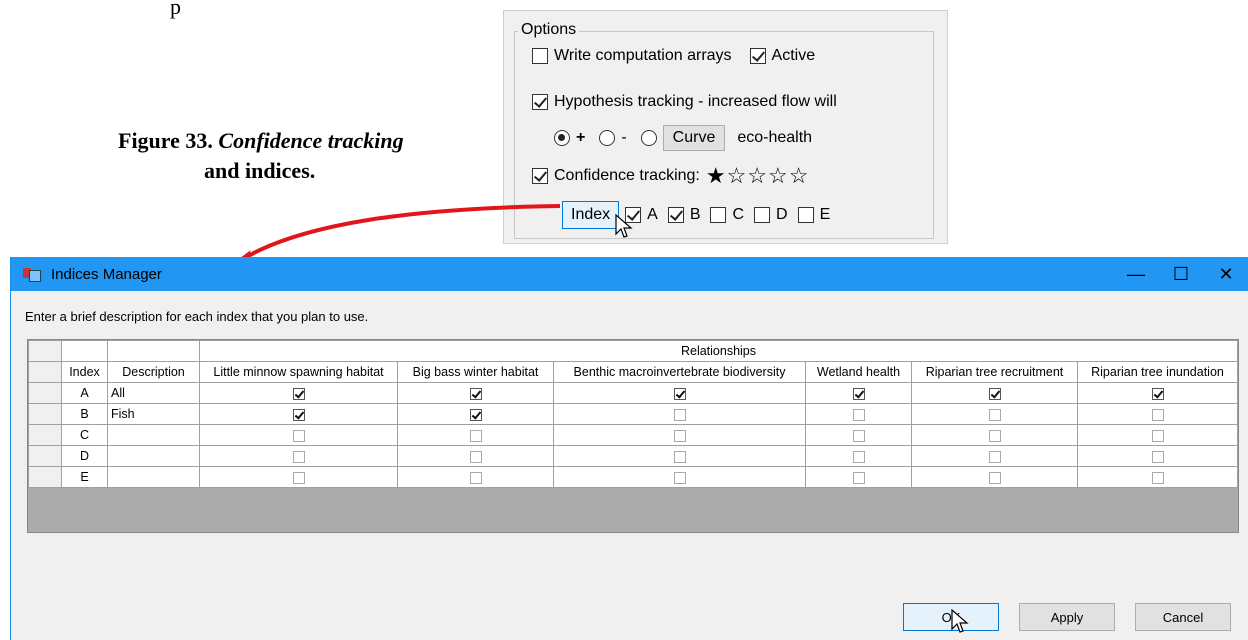  I want to click on confidence-checkbox, so click(540, 176).